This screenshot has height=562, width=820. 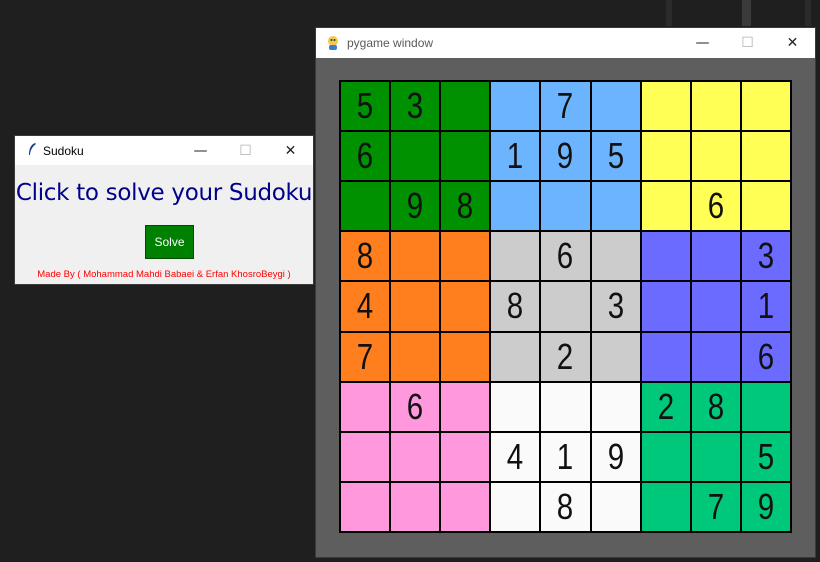 What do you see at coordinates (169, 242) in the screenshot?
I see `solve-button: Solve` at bounding box center [169, 242].